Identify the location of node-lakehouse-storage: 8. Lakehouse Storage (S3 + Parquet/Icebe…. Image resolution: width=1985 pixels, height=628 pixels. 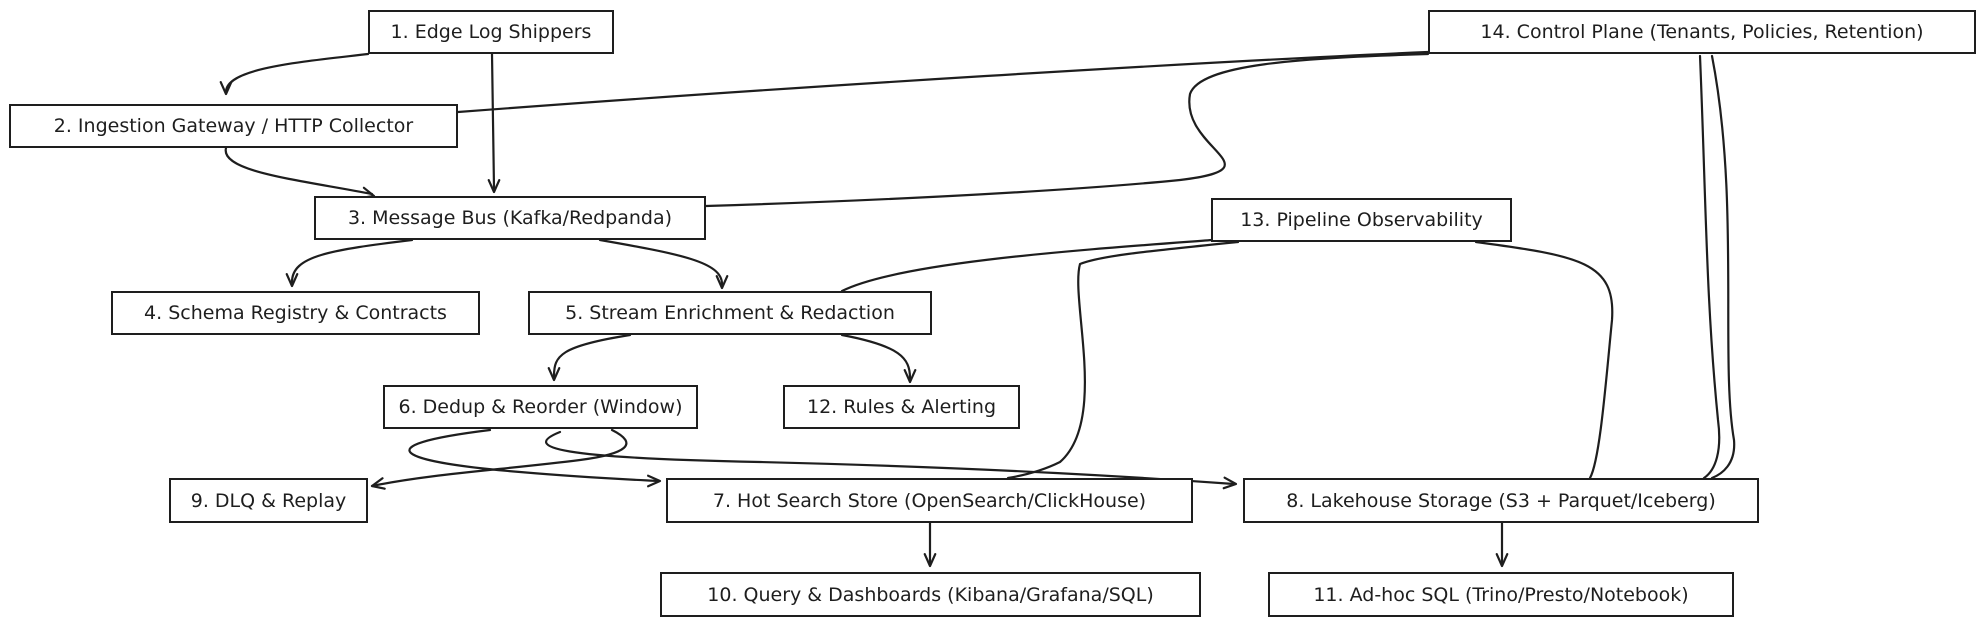
(1501, 500).